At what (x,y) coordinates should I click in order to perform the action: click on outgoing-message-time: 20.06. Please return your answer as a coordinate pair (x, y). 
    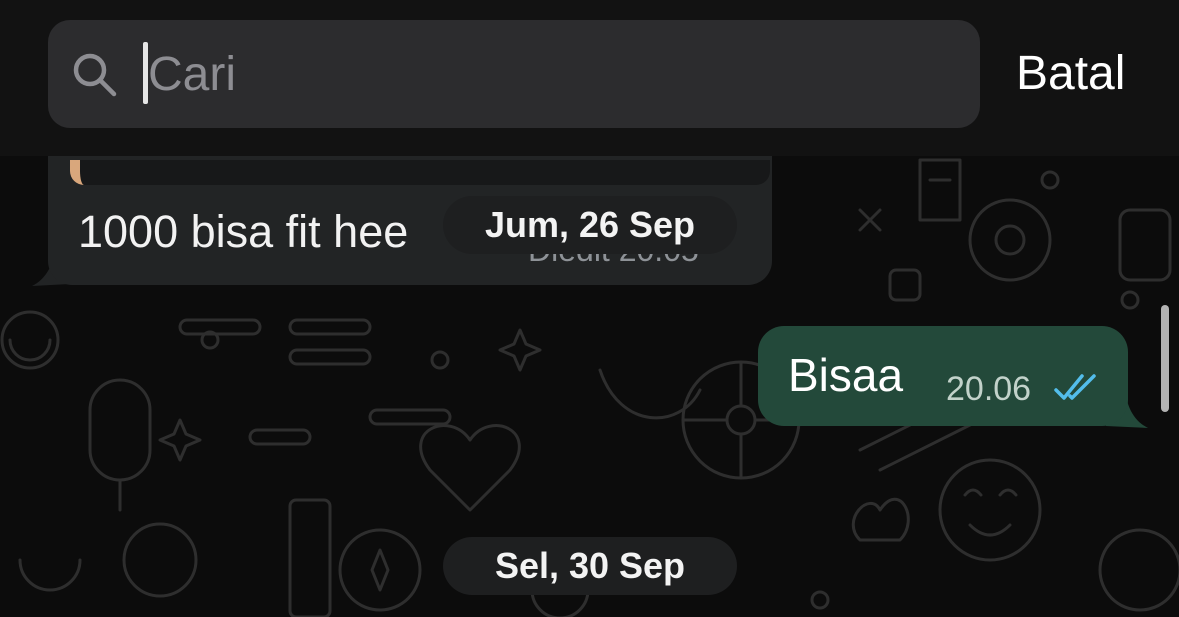
    Looking at the image, I should click on (989, 389).